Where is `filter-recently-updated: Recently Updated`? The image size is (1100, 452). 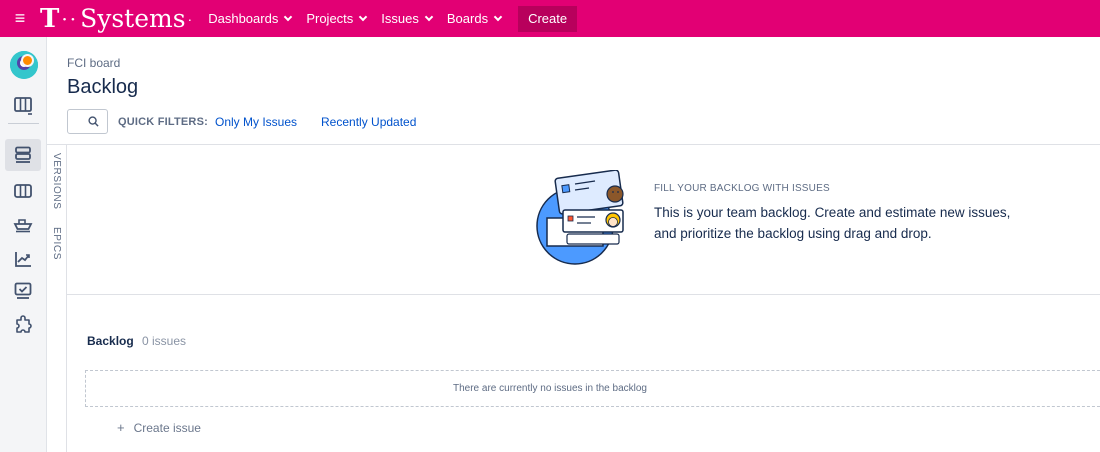
filter-recently-updated: Recently Updated is located at coordinates (368, 122).